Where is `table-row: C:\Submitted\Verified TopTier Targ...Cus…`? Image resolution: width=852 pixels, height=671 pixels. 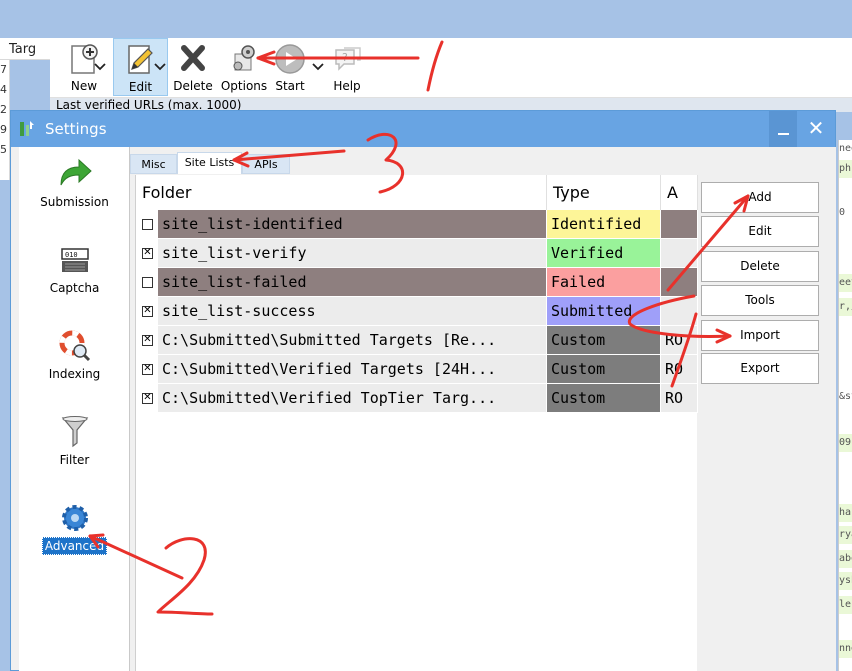 table-row: C:\Submitted\Verified TopTier Targ...Cus… is located at coordinates (417, 398).